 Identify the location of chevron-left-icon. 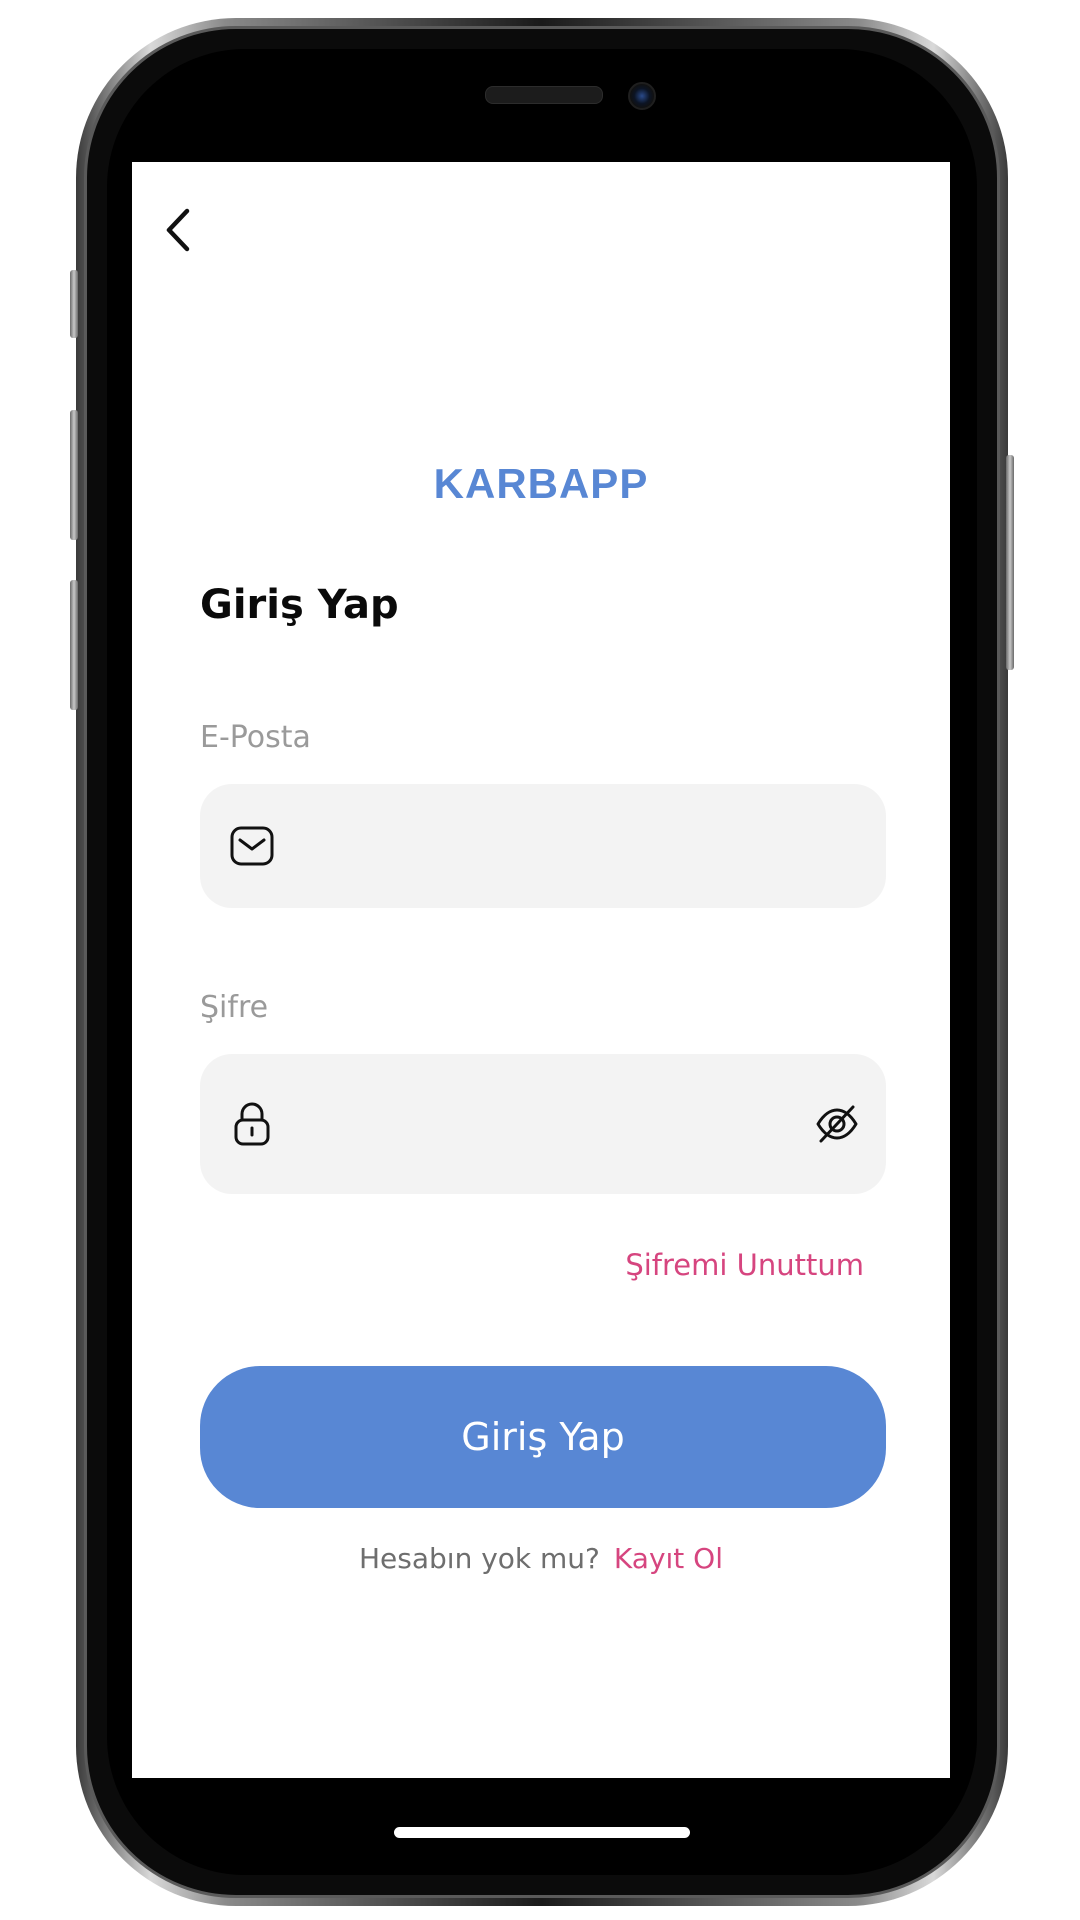
(178, 230).